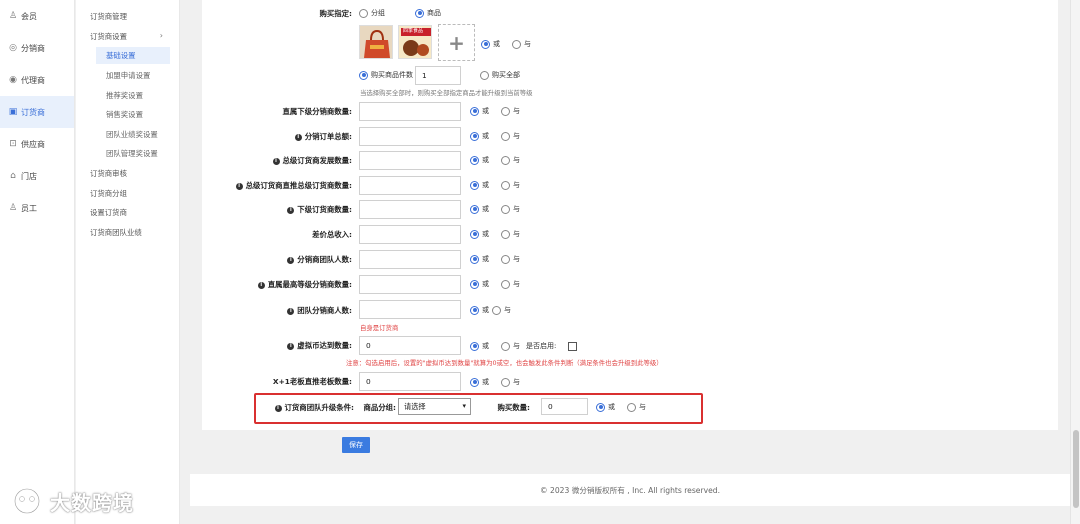  I want to click on buy-qty-input: 0, so click(564, 406).